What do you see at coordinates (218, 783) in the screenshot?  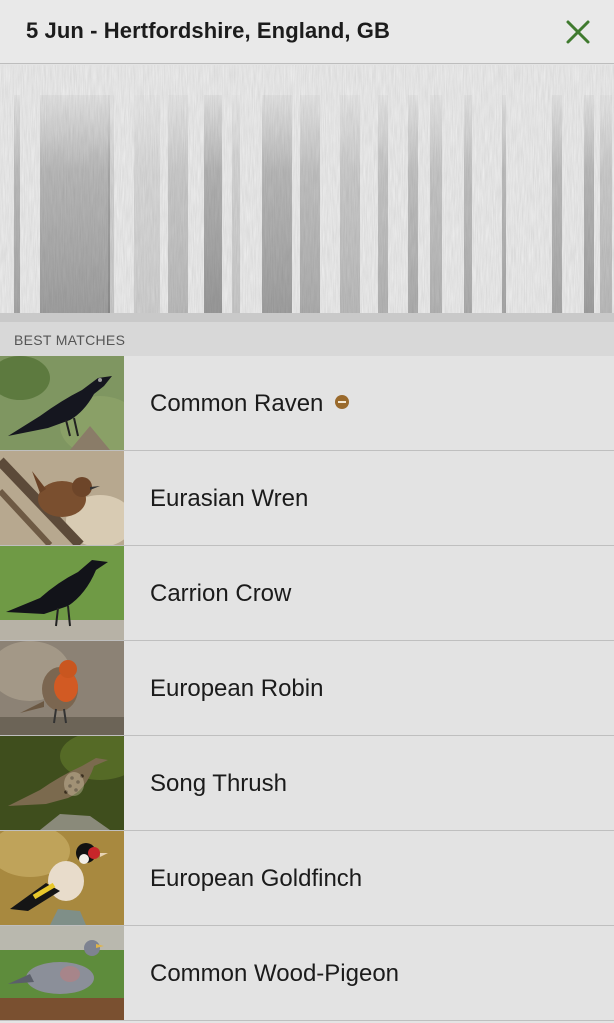 I see `species-name: Song Thrush` at bounding box center [218, 783].